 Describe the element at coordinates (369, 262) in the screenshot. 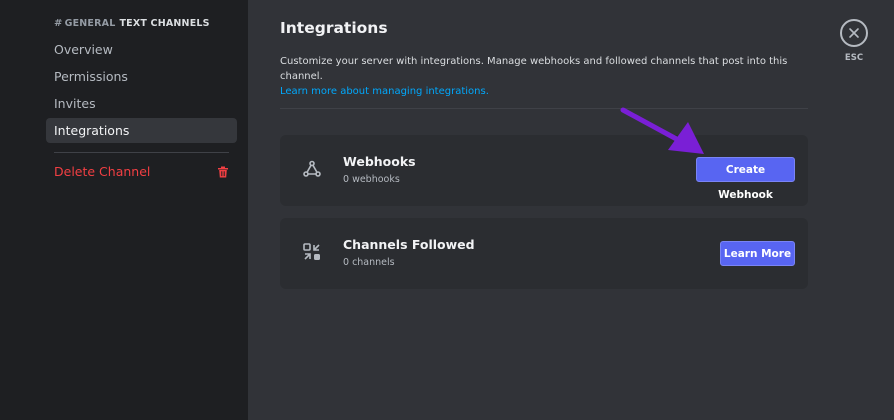

I see `channels-followed-count: 0 channels` at that location.